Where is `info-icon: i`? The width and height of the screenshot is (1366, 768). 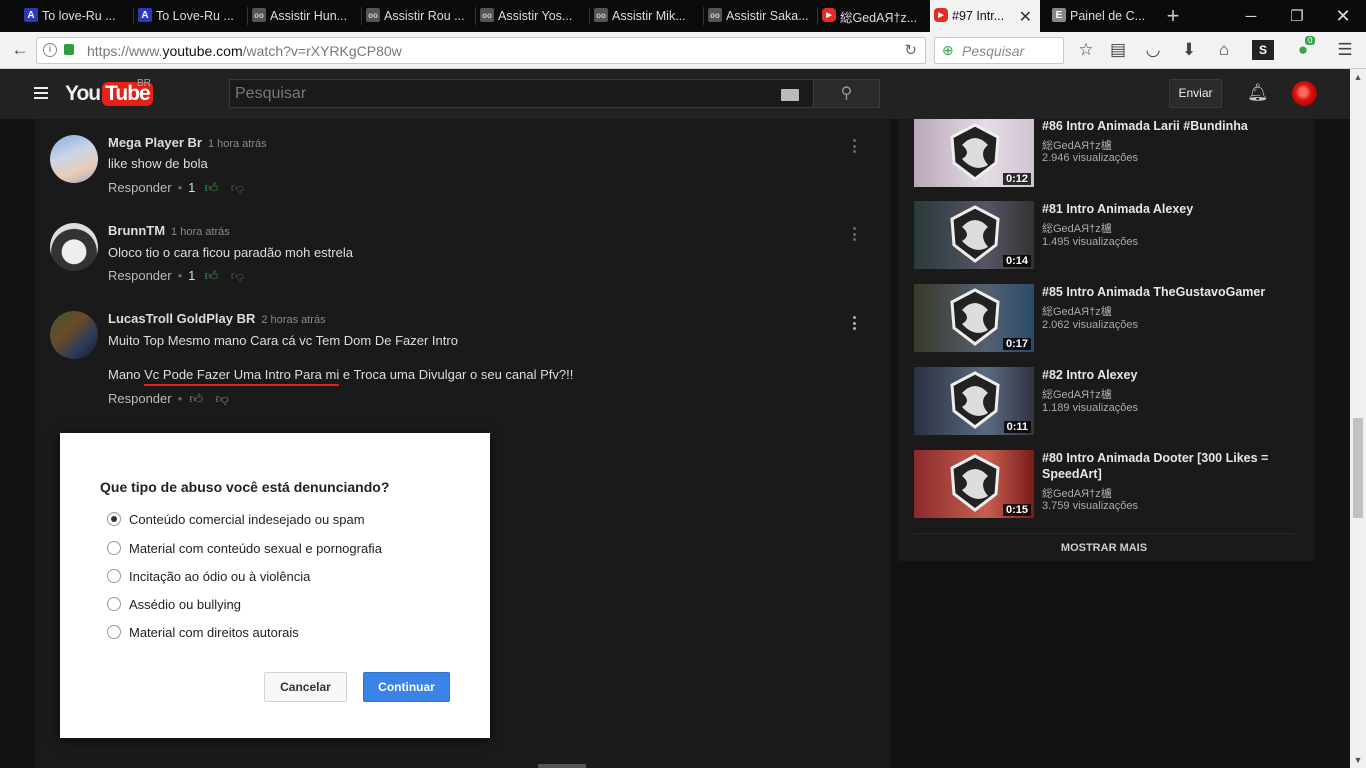
info-icon: i is located at coordinates (50, 50).